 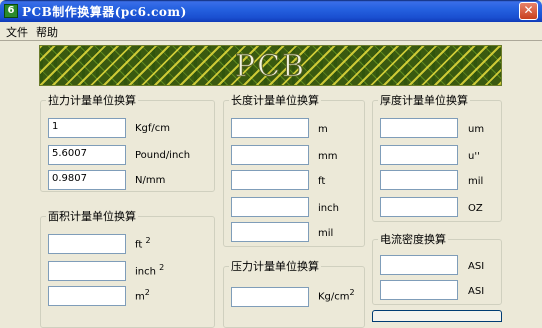 I want to click on pcb-banner: PCB, so click(x=270, y=65).